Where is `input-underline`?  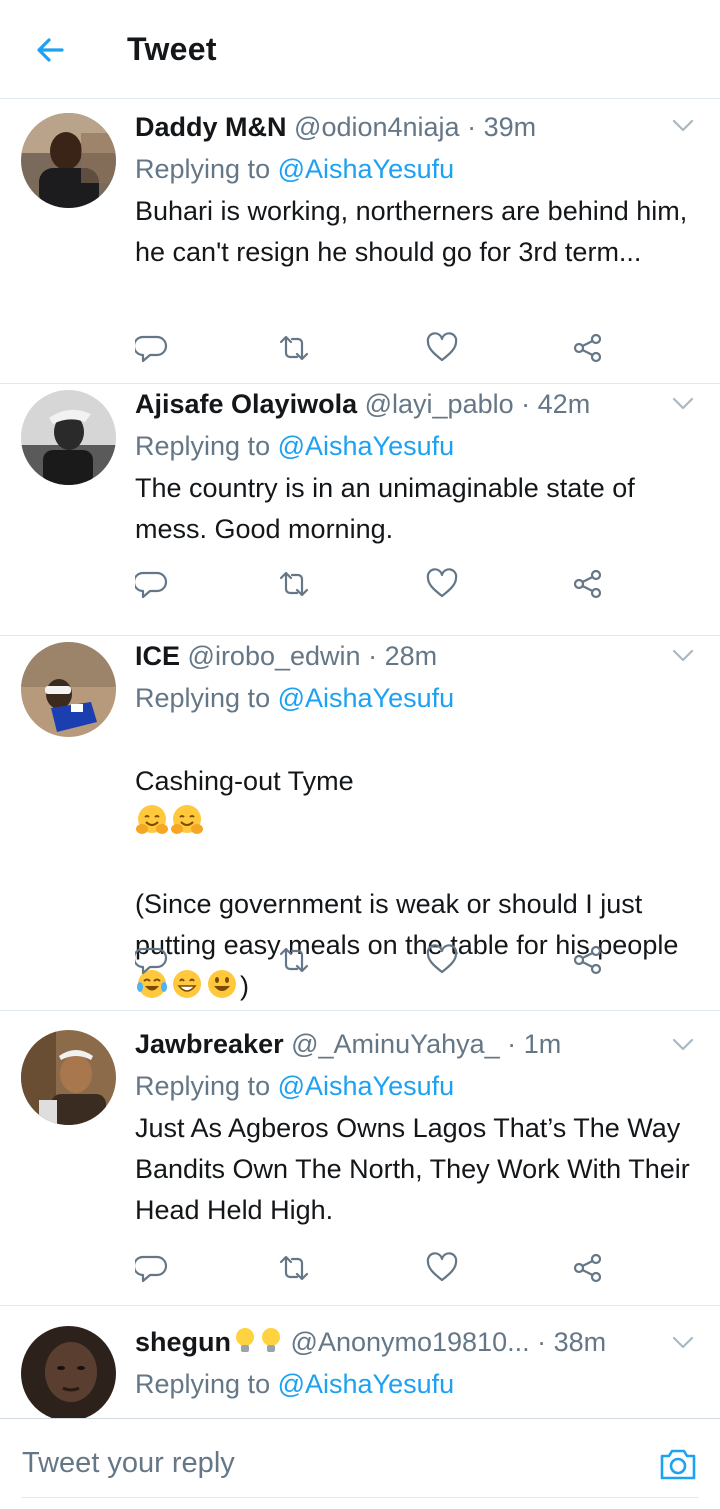 input-underline is located at coordinates (360, 1497).